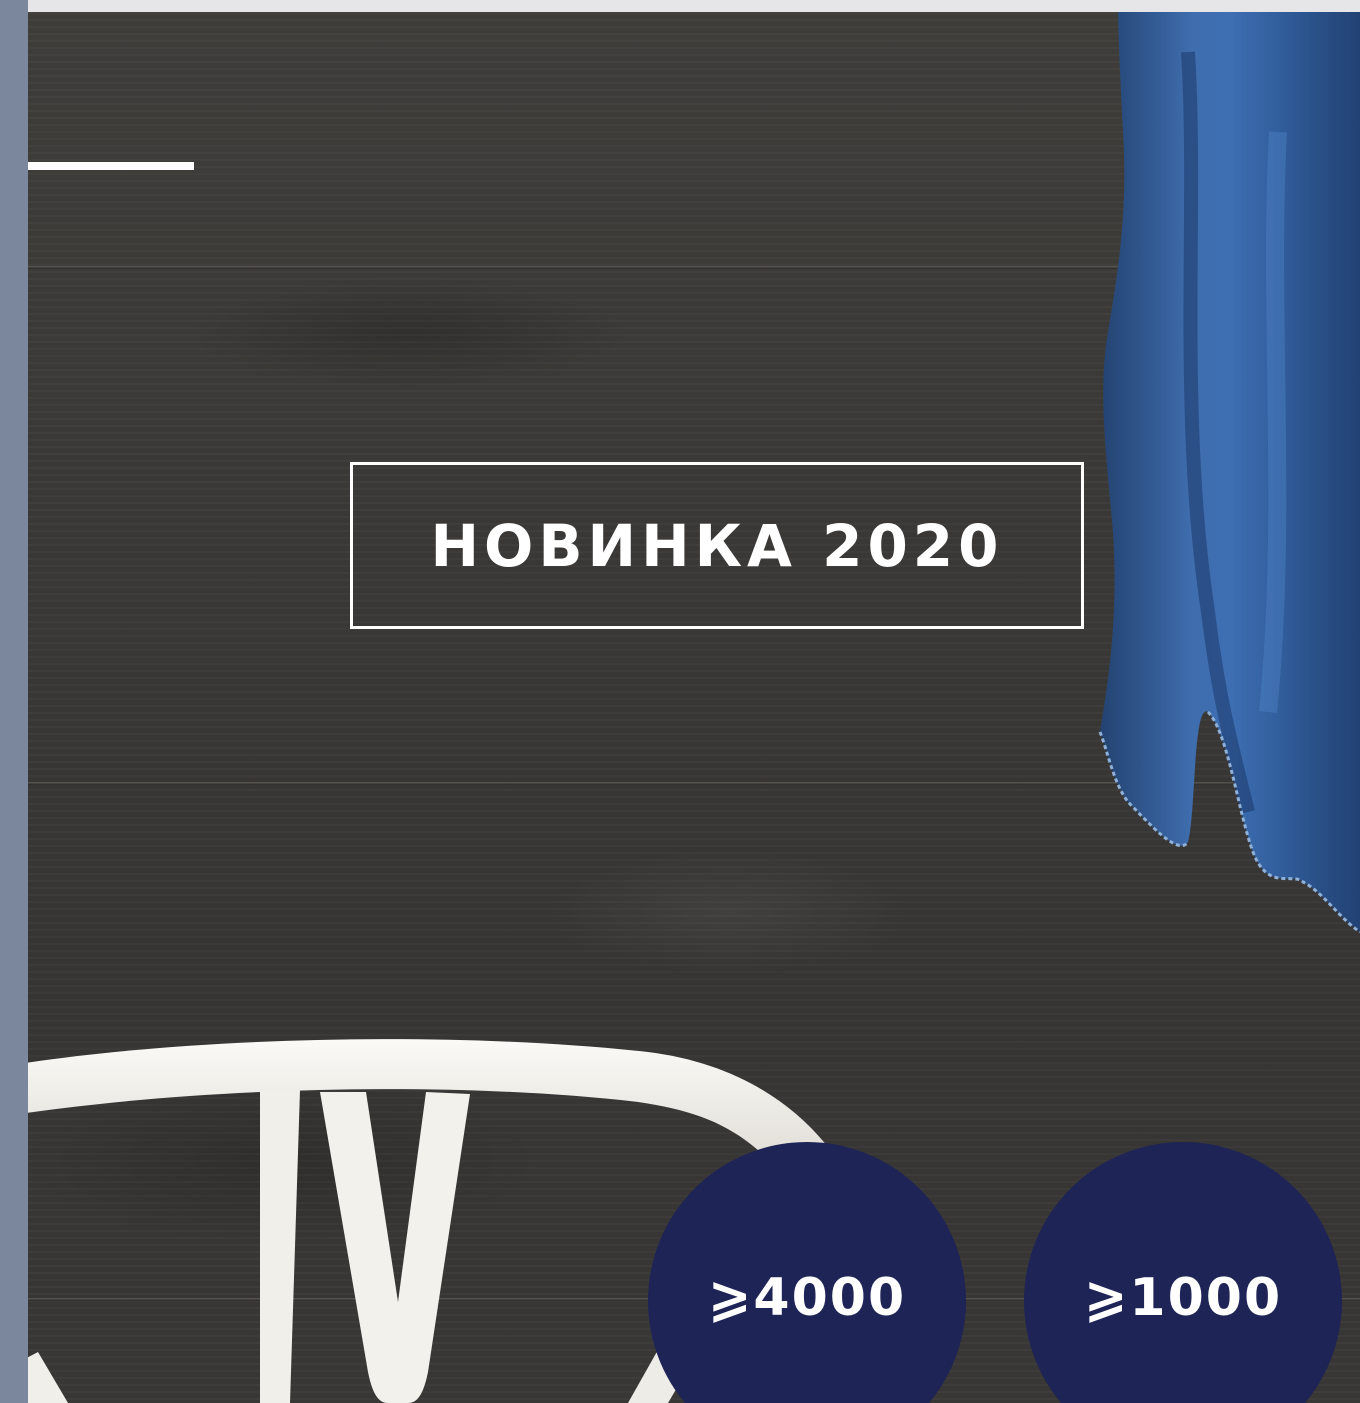 The image size is (1360, 1403). What do you see at coordinates (1183, 1298) in the screenshot?
I see `stat-label: ⩾1000` at bounding box center [1183, 1298].